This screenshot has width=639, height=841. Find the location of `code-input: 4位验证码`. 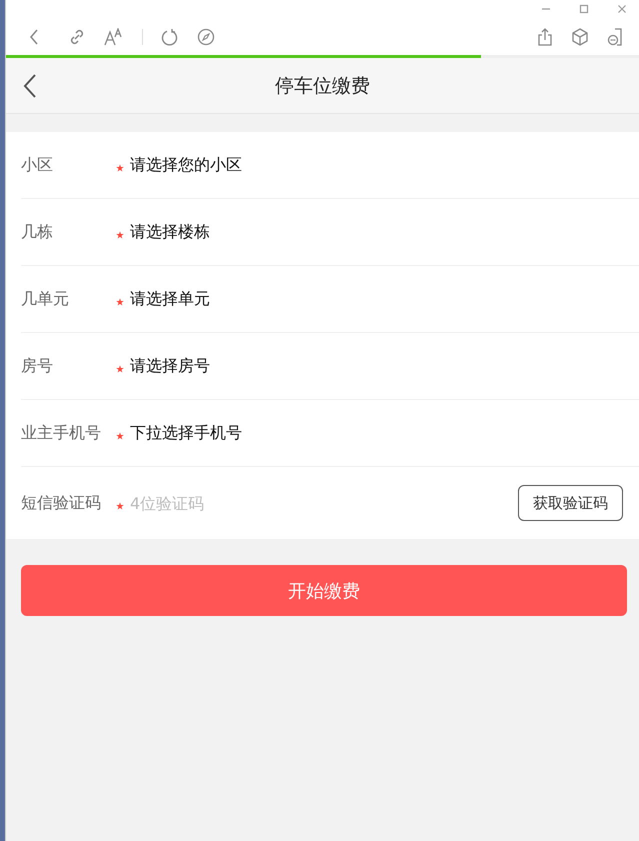

code-input: 4位验证码 is located at coordinates (324, 503).